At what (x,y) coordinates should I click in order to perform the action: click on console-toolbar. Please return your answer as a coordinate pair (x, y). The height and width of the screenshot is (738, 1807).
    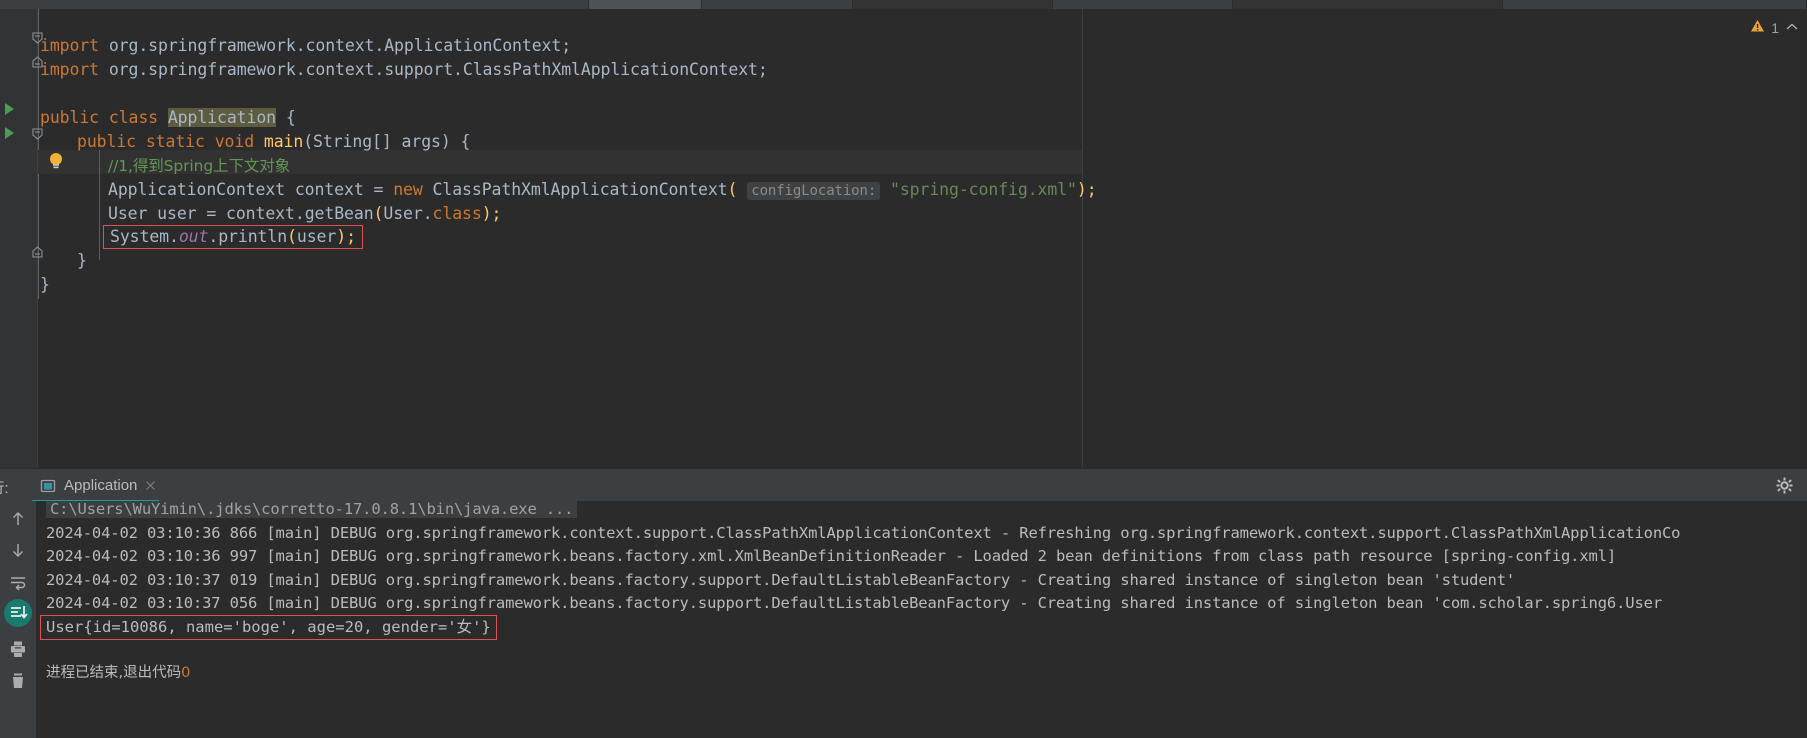
    Looking at the image, I should click on (18, 619).